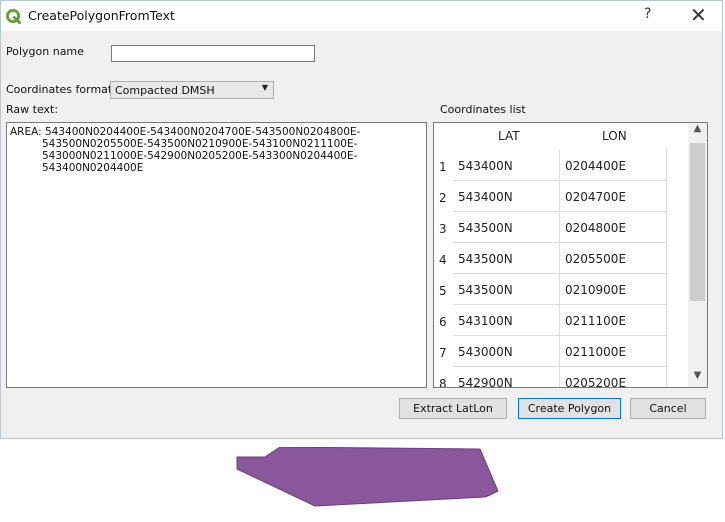 The width and height of the screenshot is (725, 522). I want to click on lon-value: 0204700E, so click(596, 197).